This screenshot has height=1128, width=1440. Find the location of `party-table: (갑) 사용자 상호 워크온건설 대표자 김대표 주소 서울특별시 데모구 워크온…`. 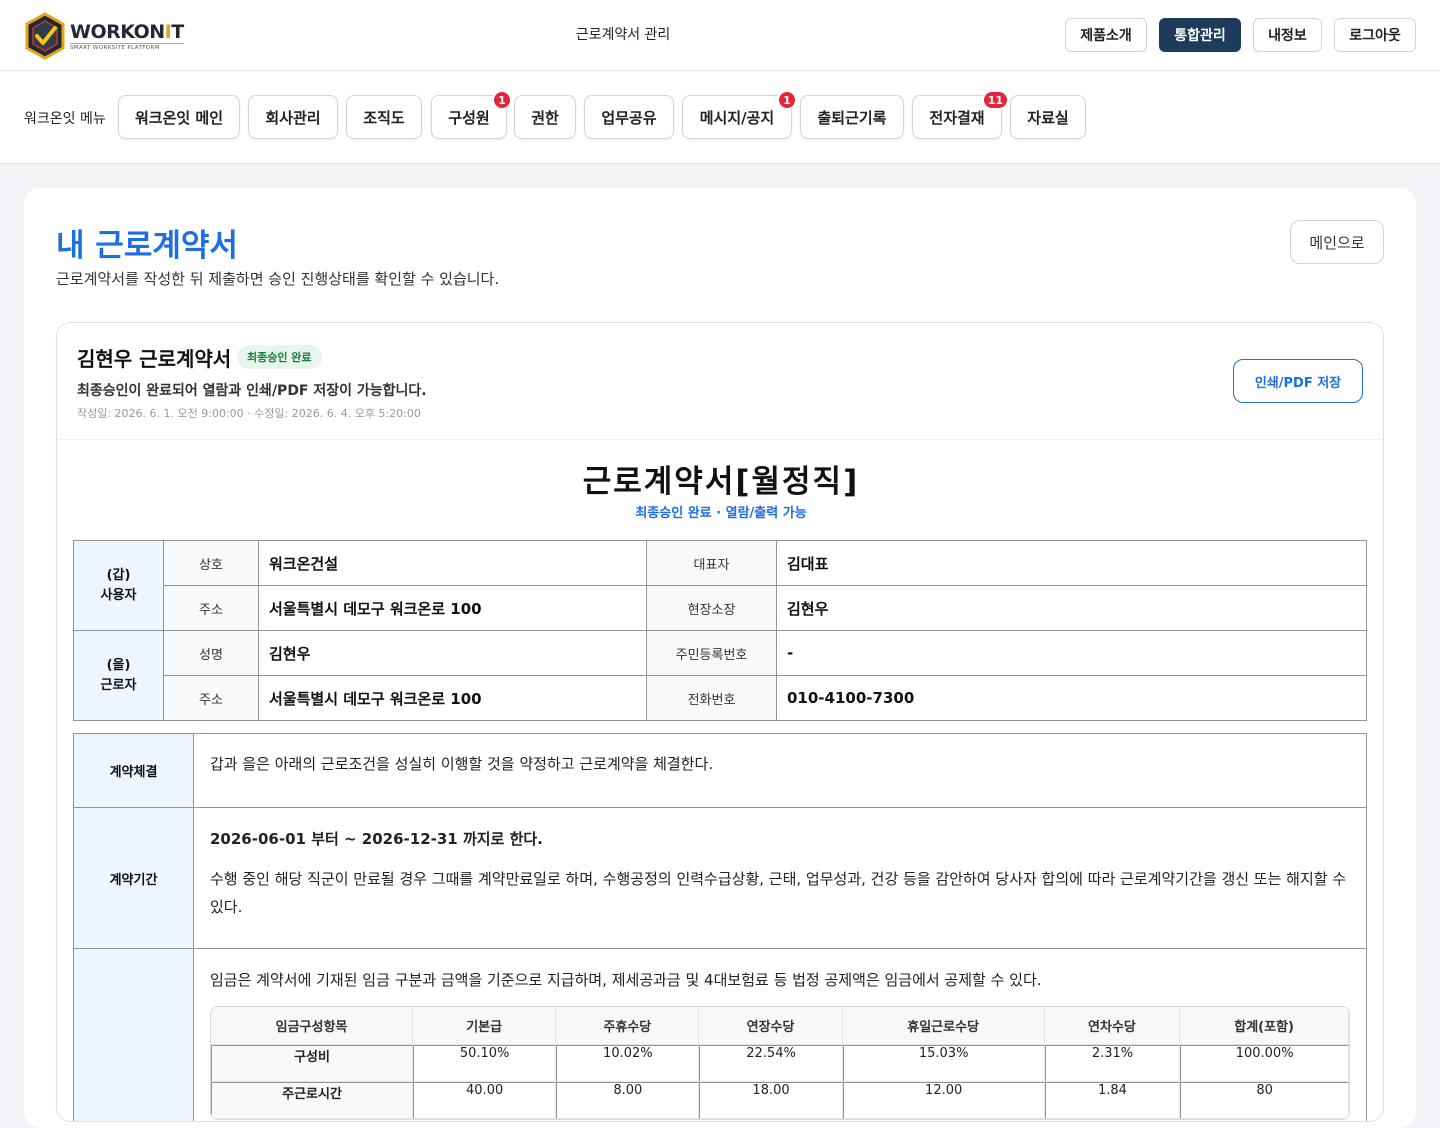

party-table: (갑) 사용자 상호 워크온건설 대표자 김대표 주소 서울특별시 데모구 워크온… is located at coordinates (720, 630).